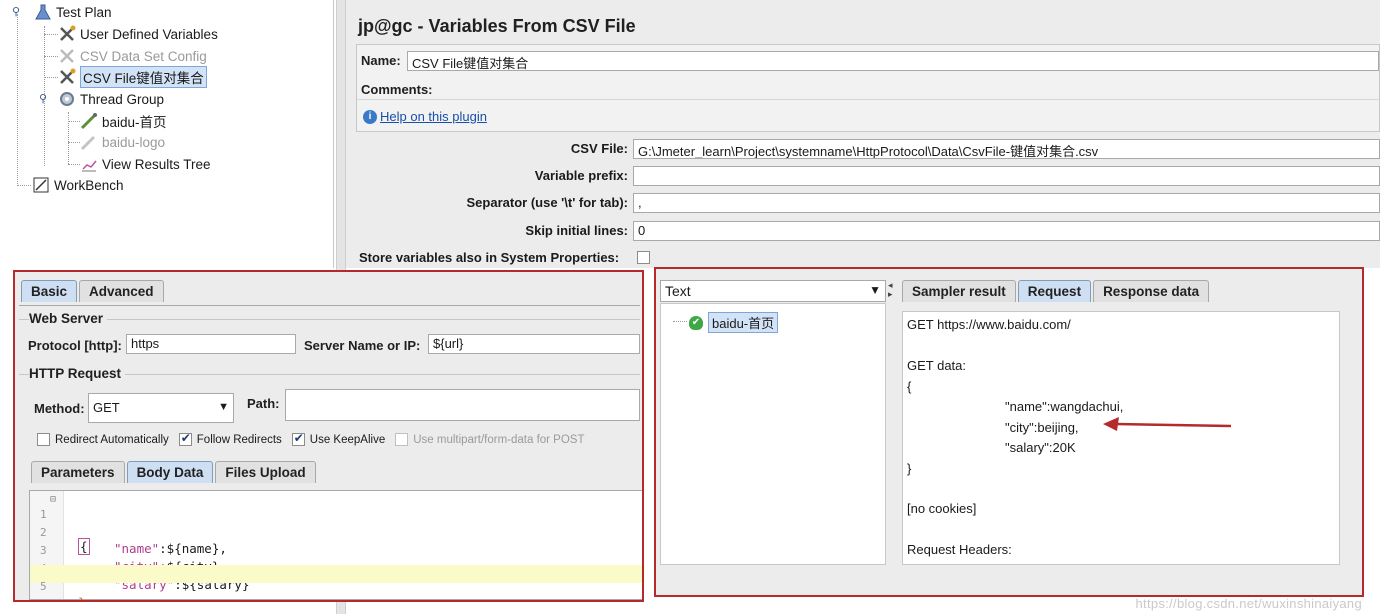  What do you see at coordinates (121, 291) in the screenshot?
I see `tab-advanced: Advanced` at bounding box center [121, 291].